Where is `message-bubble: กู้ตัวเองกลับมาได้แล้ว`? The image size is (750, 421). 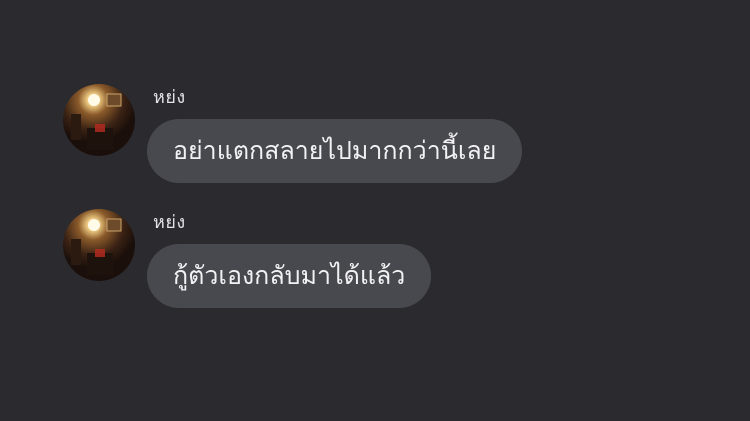
message-bubble: กู้ตัวเองกลับมาได้แล้ว is located at coordinates (289, 276).